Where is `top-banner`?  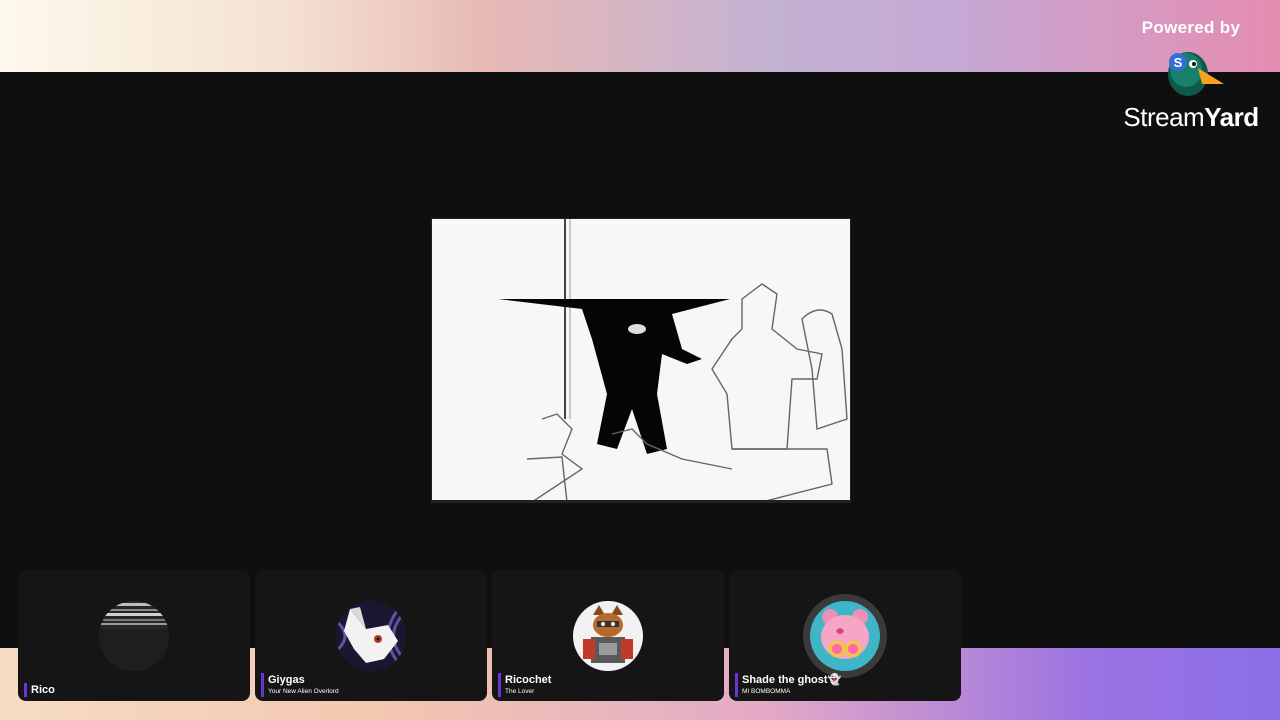
top-banner is located at coordinates (640, 36).